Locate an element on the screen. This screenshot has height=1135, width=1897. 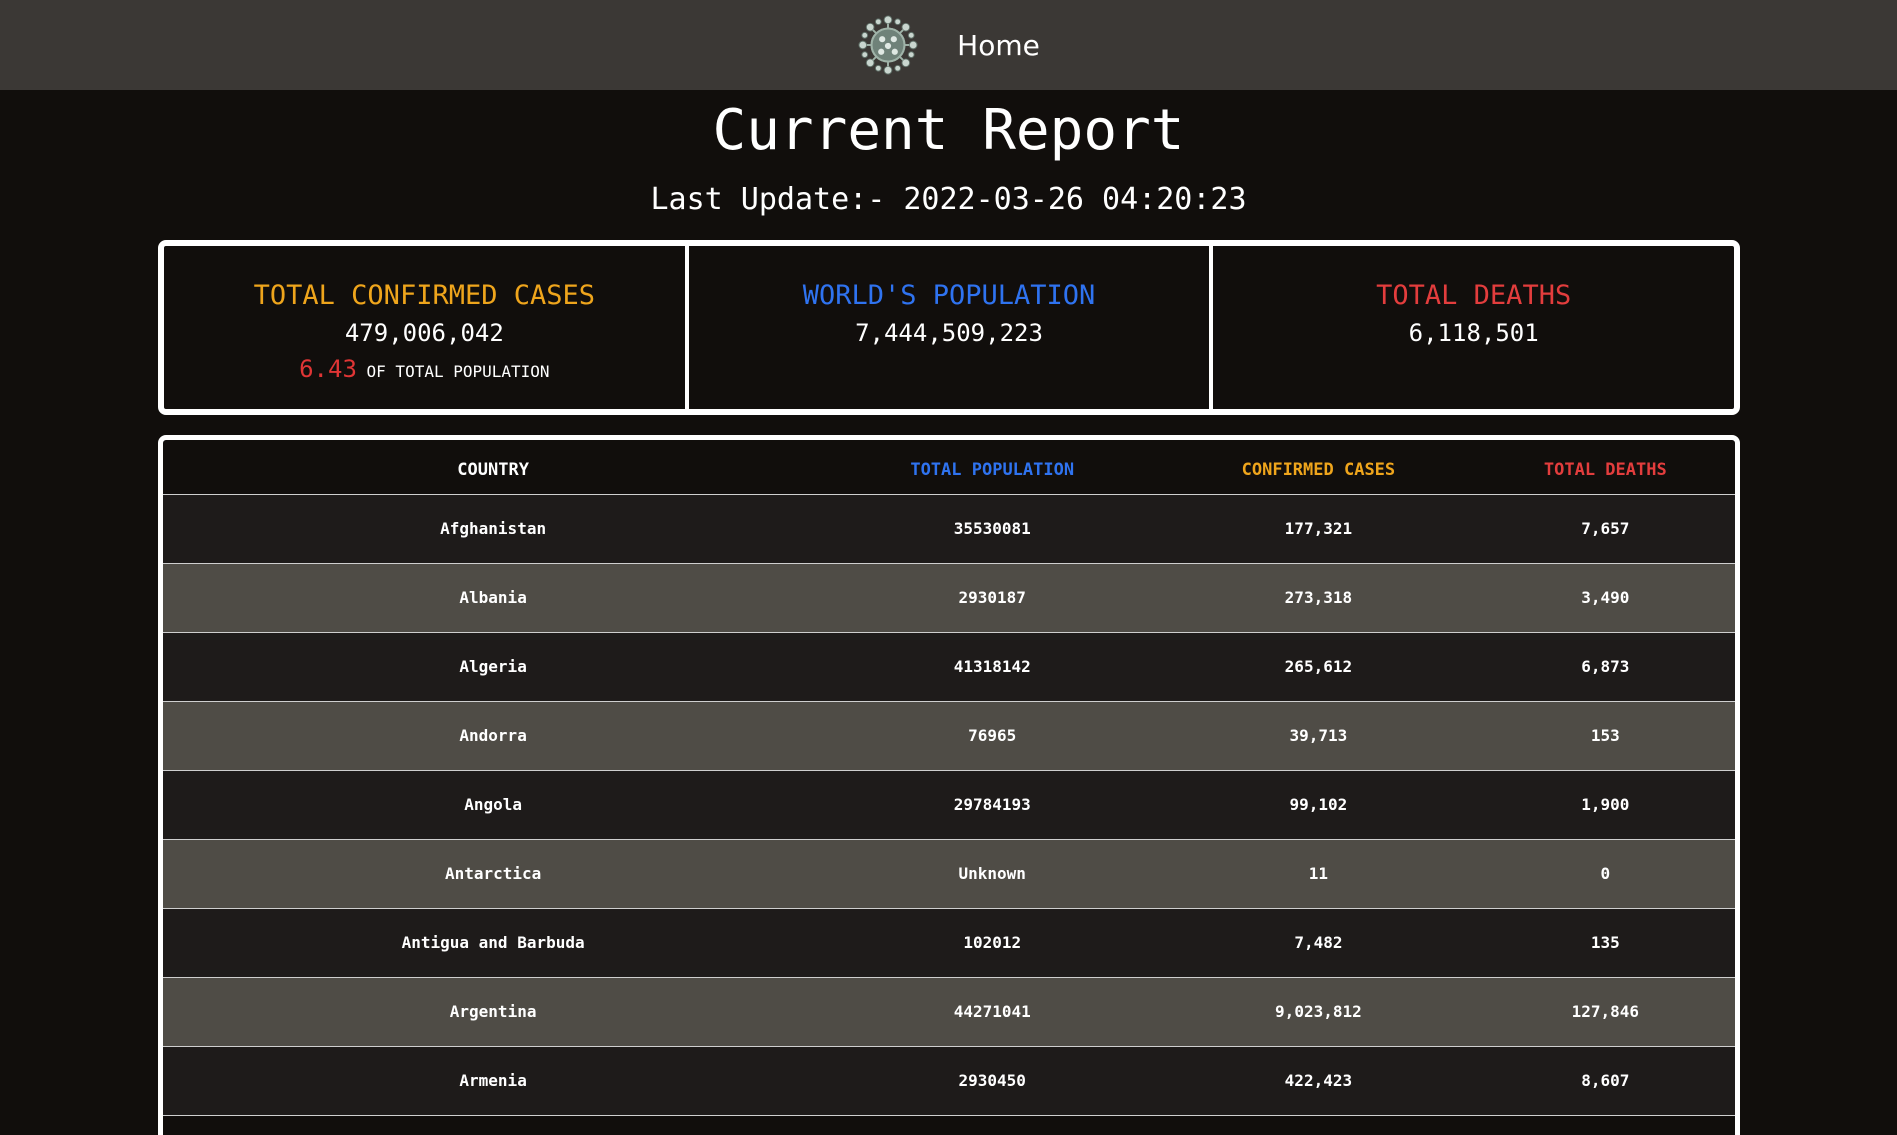
home-link: Home is located at coordinates (998, 45).